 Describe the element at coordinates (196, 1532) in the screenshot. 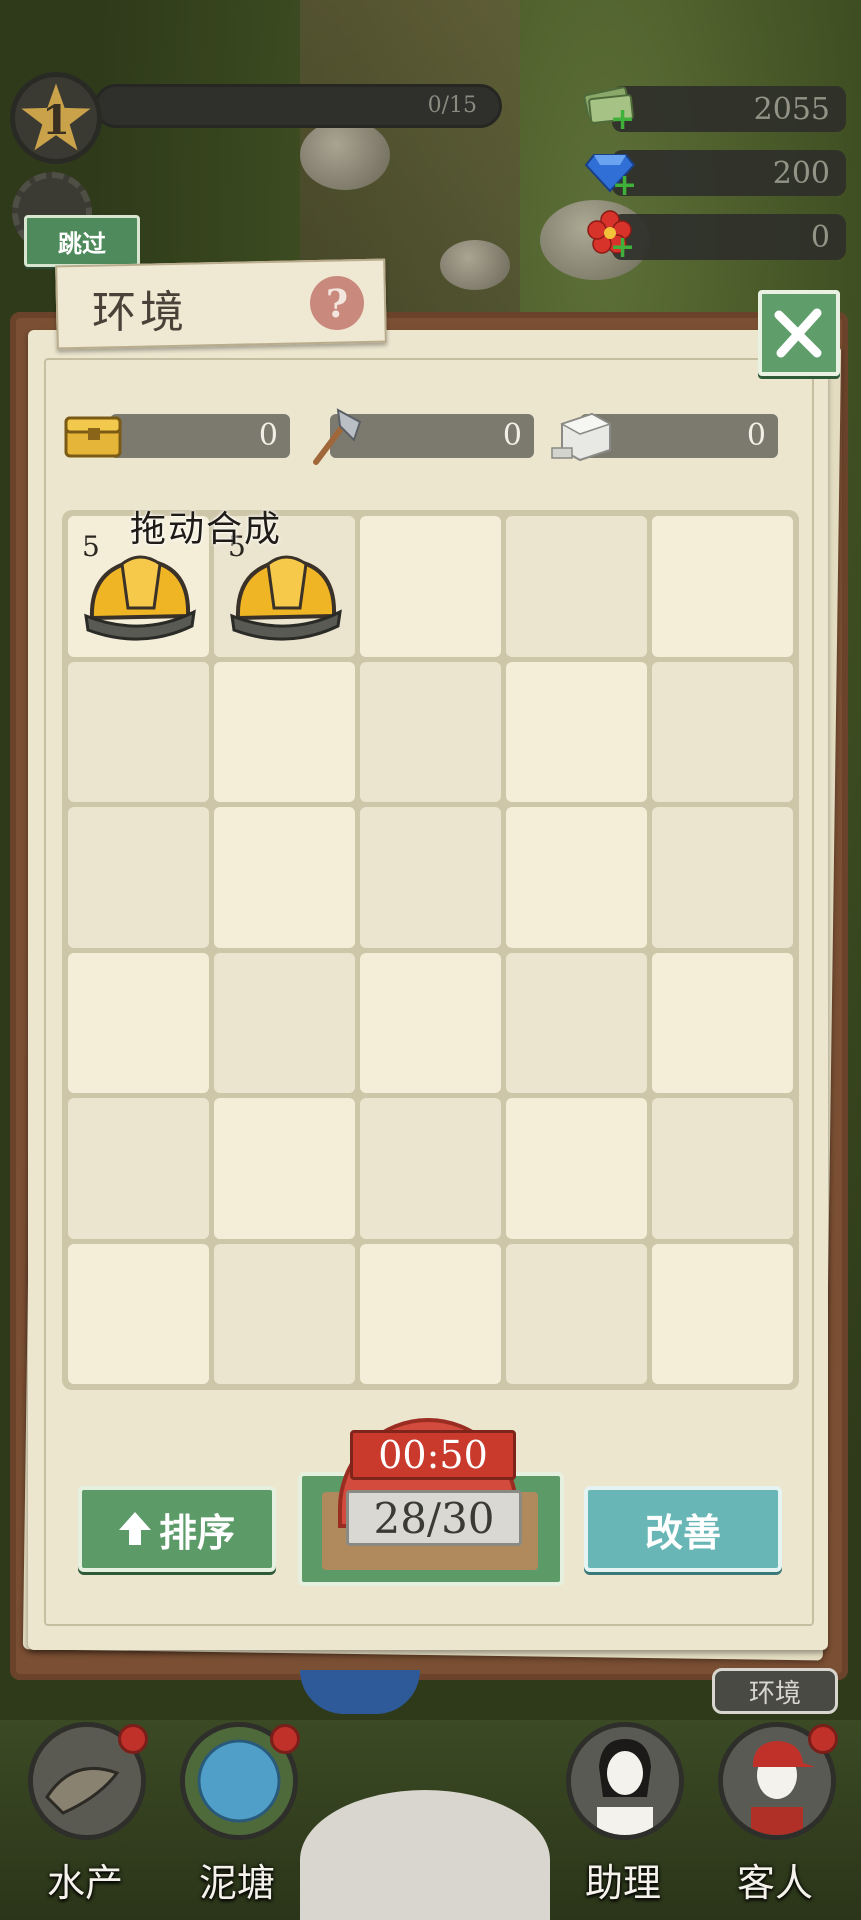

I see `sort-label: 排序` at that location.